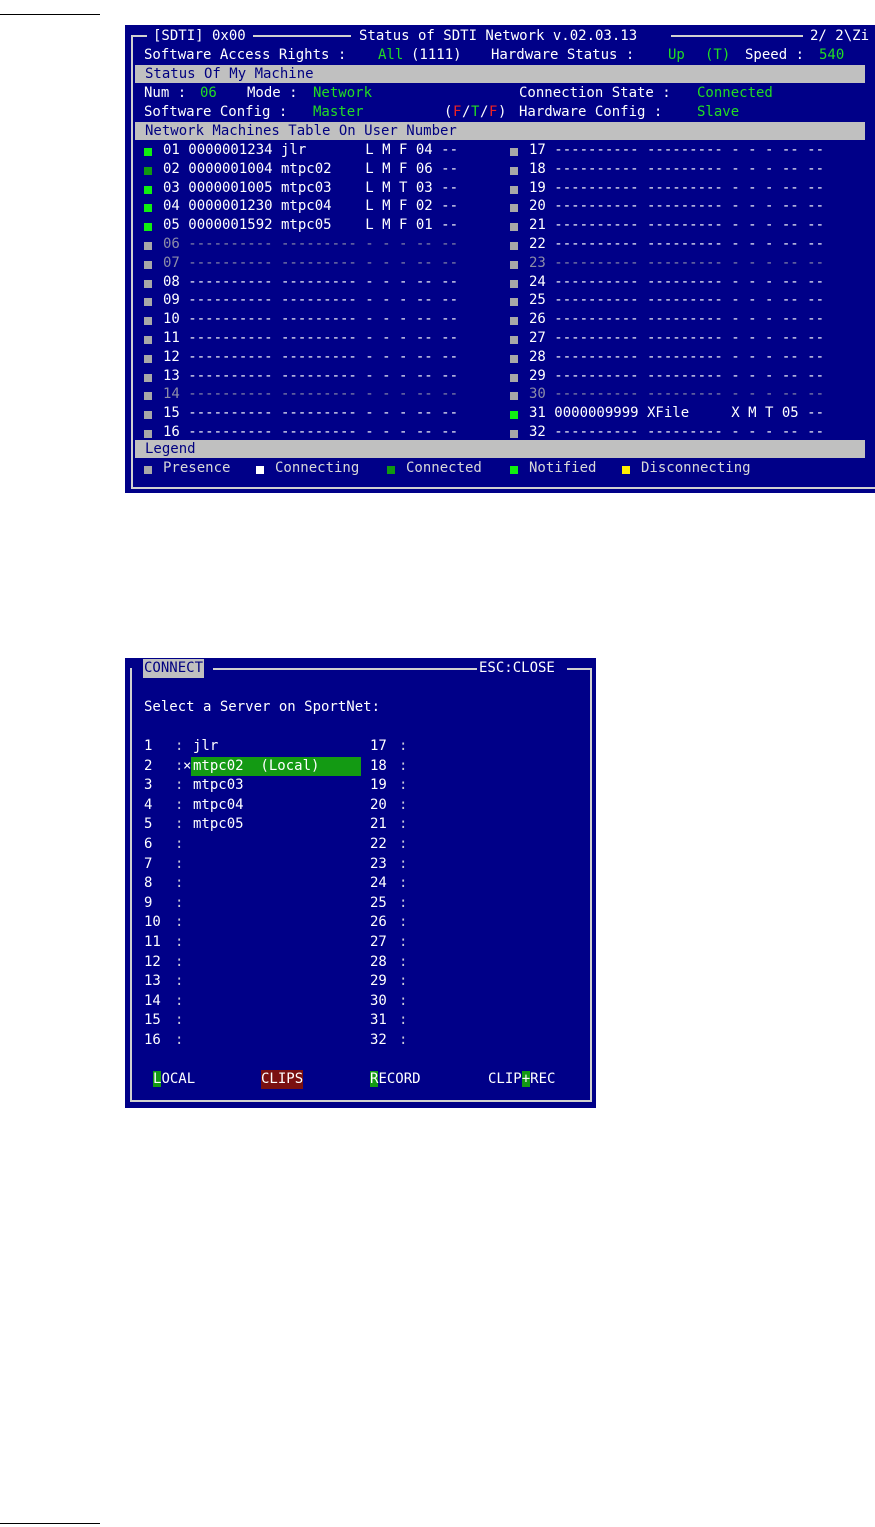  Describe the element at coordinates (282, 1079) in the screenshot. I see `clips-button: CLIPS` at that location.